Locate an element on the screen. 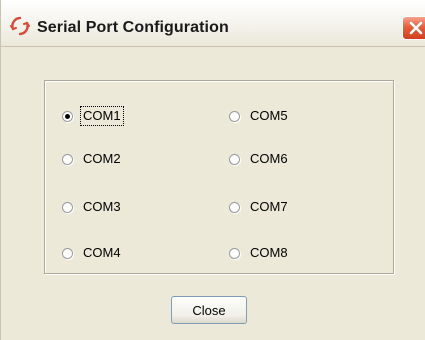  radio-com4: COM4 is located at coordinates (92, 253).